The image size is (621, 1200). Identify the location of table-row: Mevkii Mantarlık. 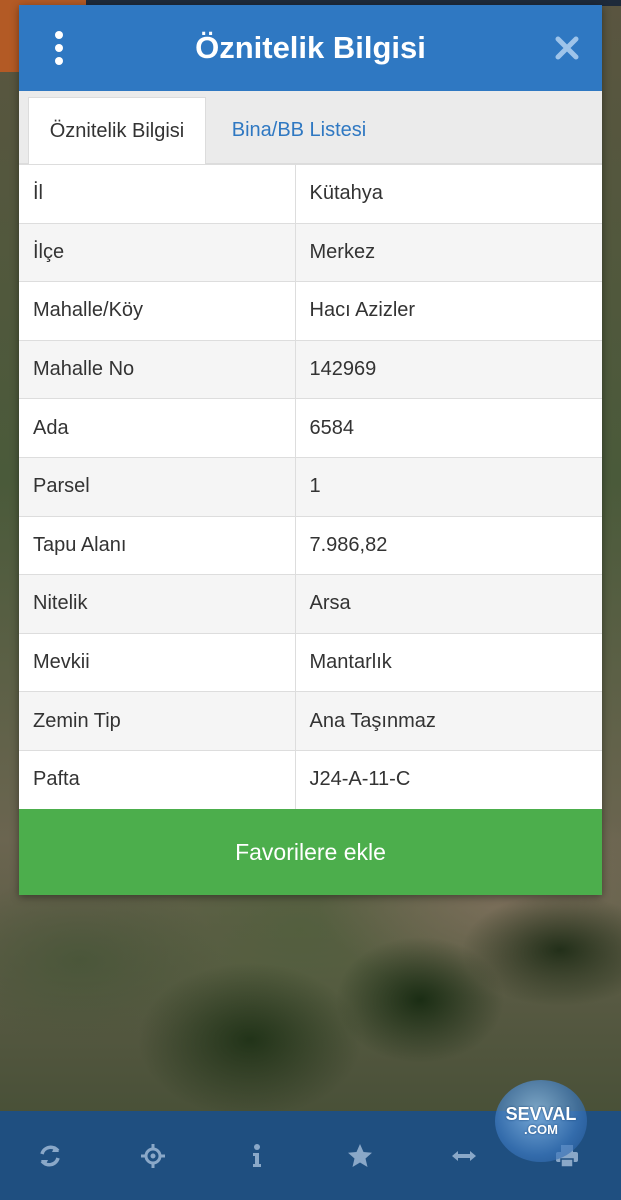
(310, 662).